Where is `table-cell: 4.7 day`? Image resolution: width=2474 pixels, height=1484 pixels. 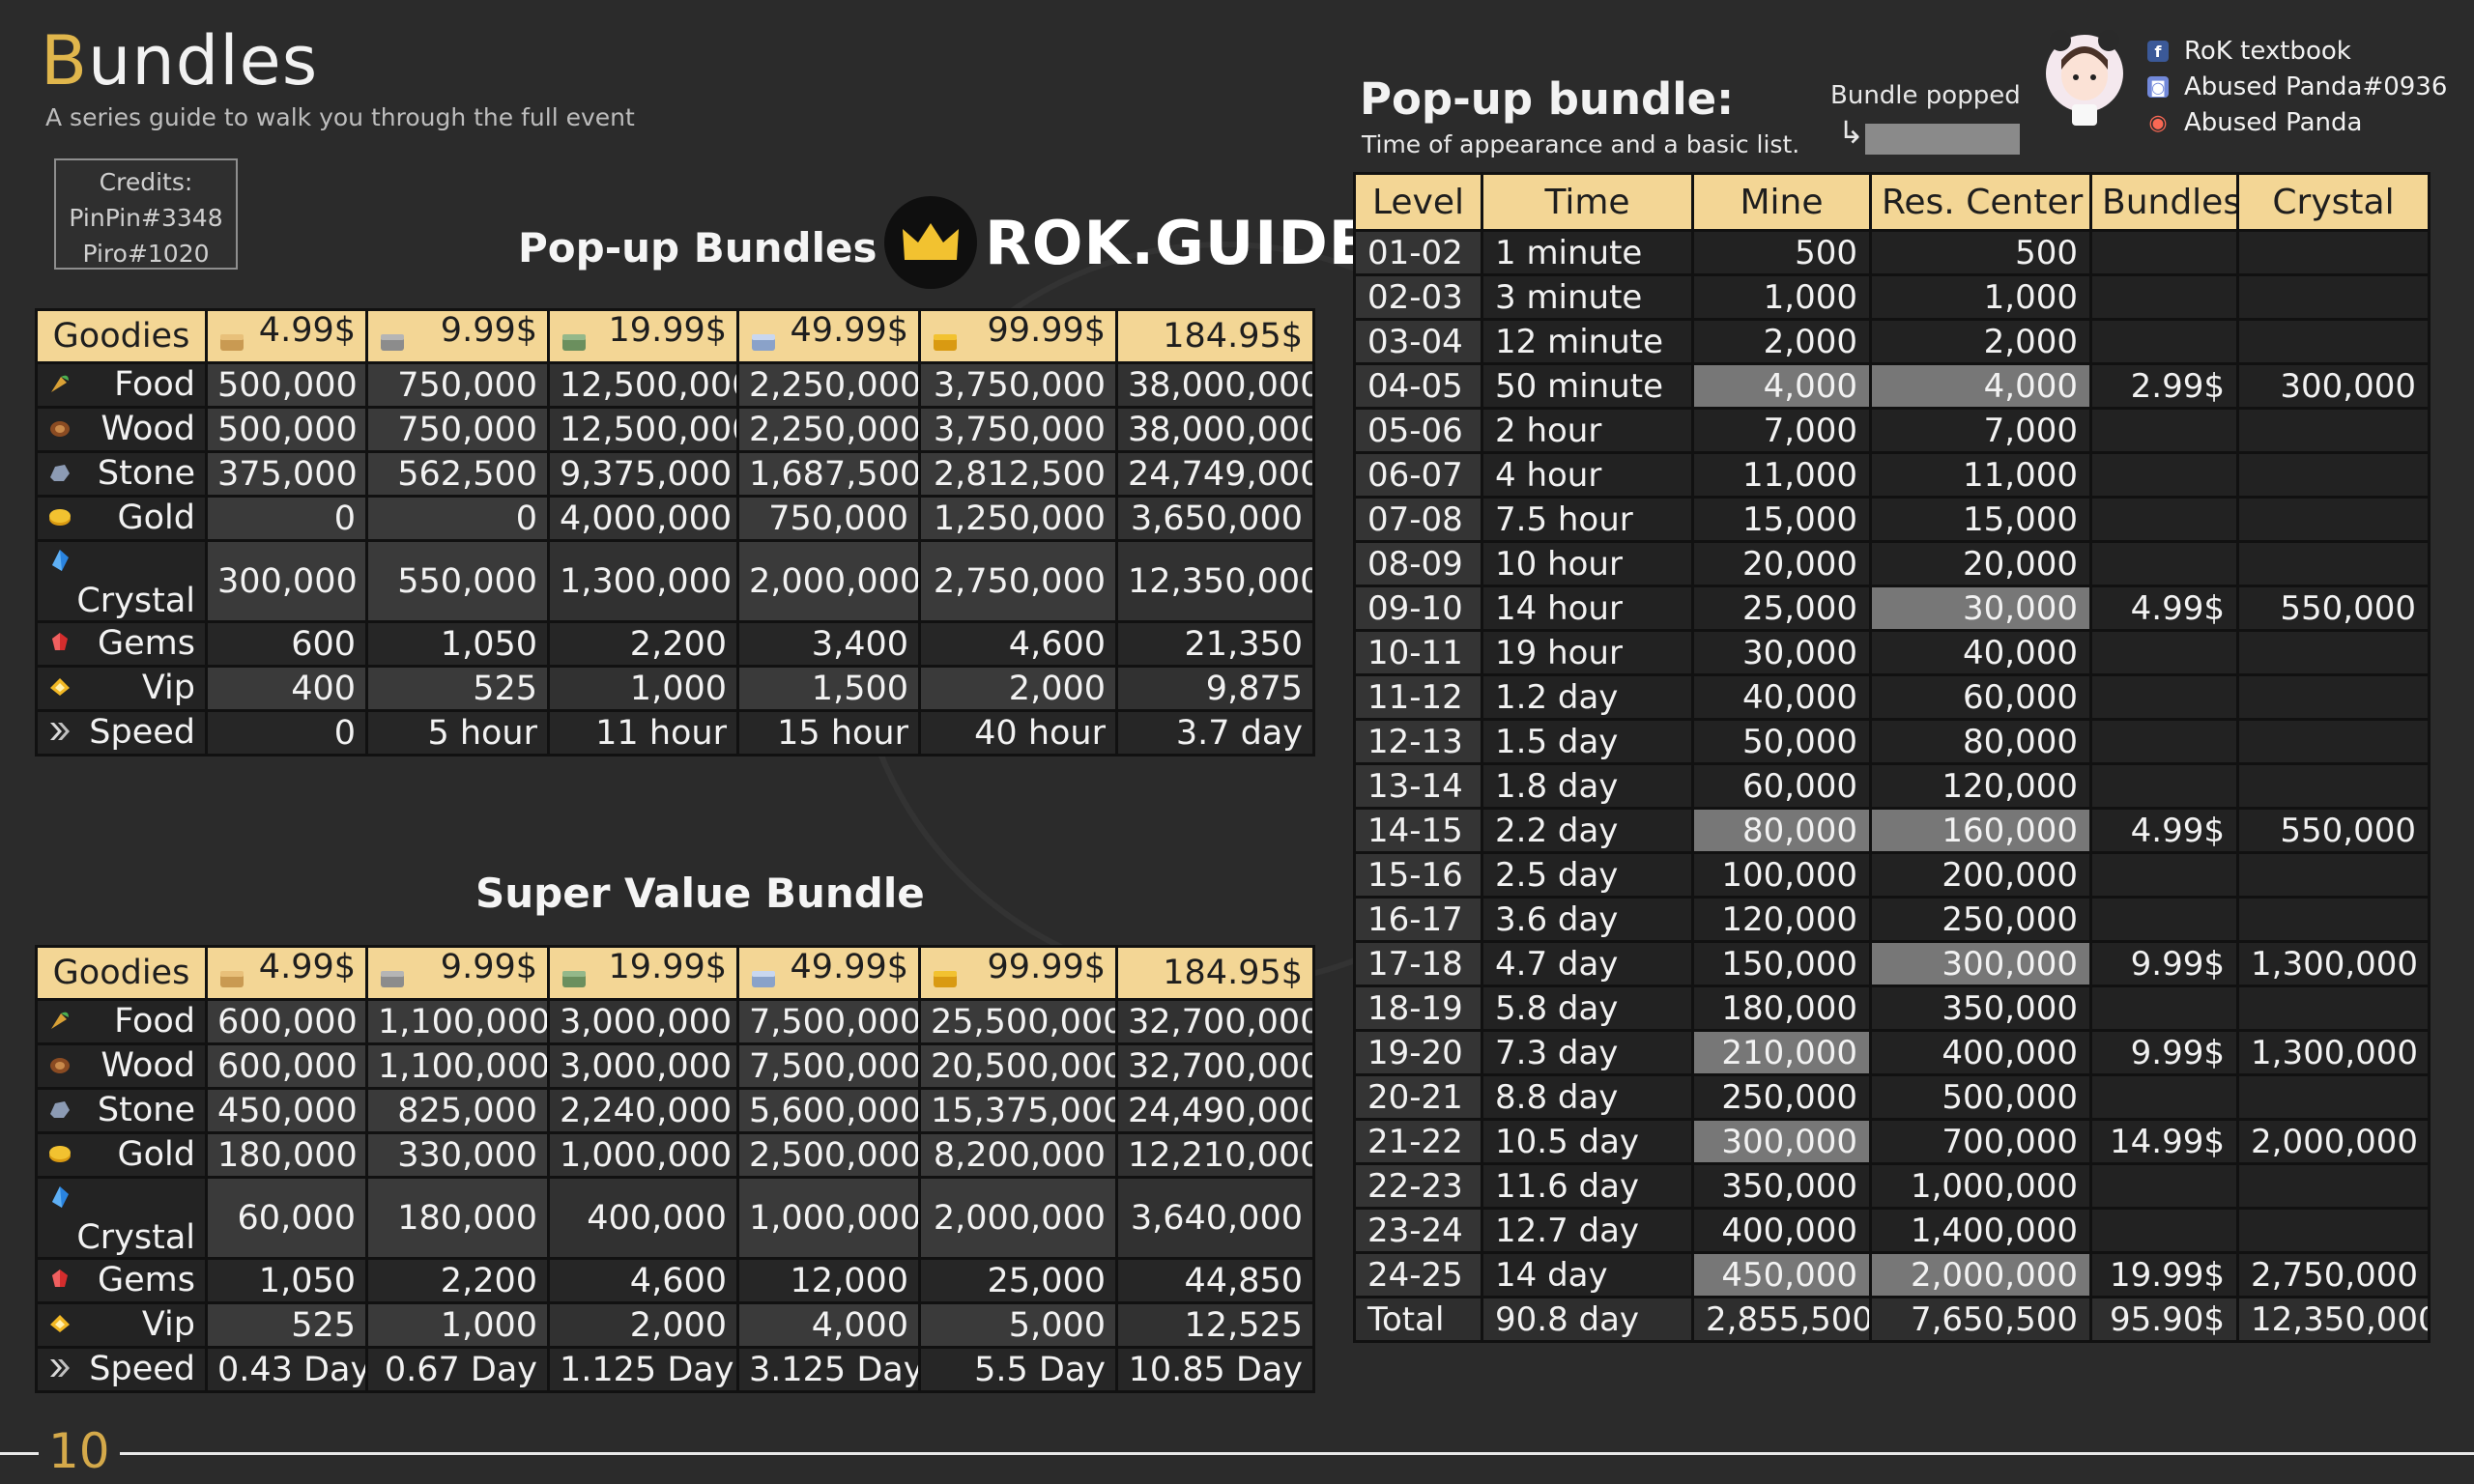 table-cell: 4.7 day is located at coordinates (1588, 964).